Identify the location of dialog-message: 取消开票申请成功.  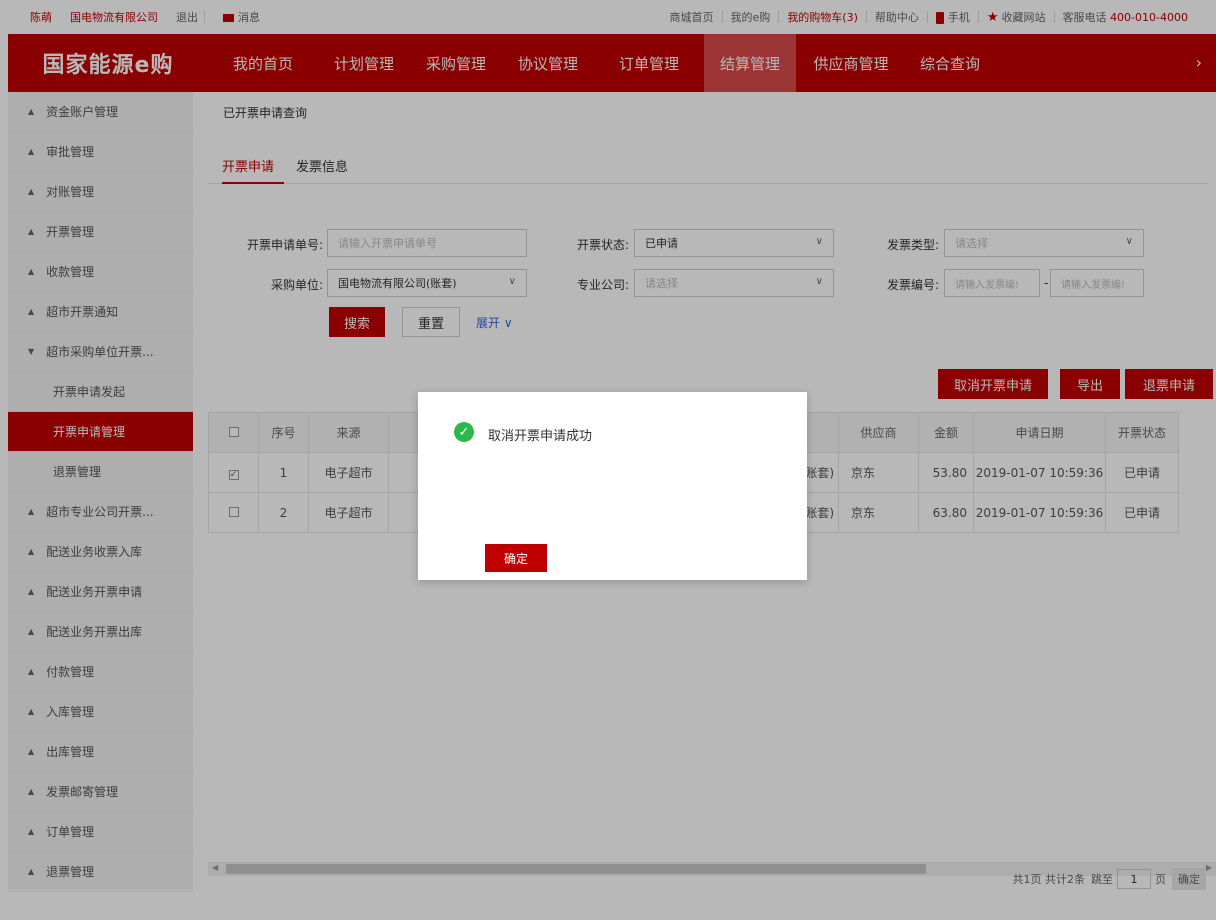
(540, 436).